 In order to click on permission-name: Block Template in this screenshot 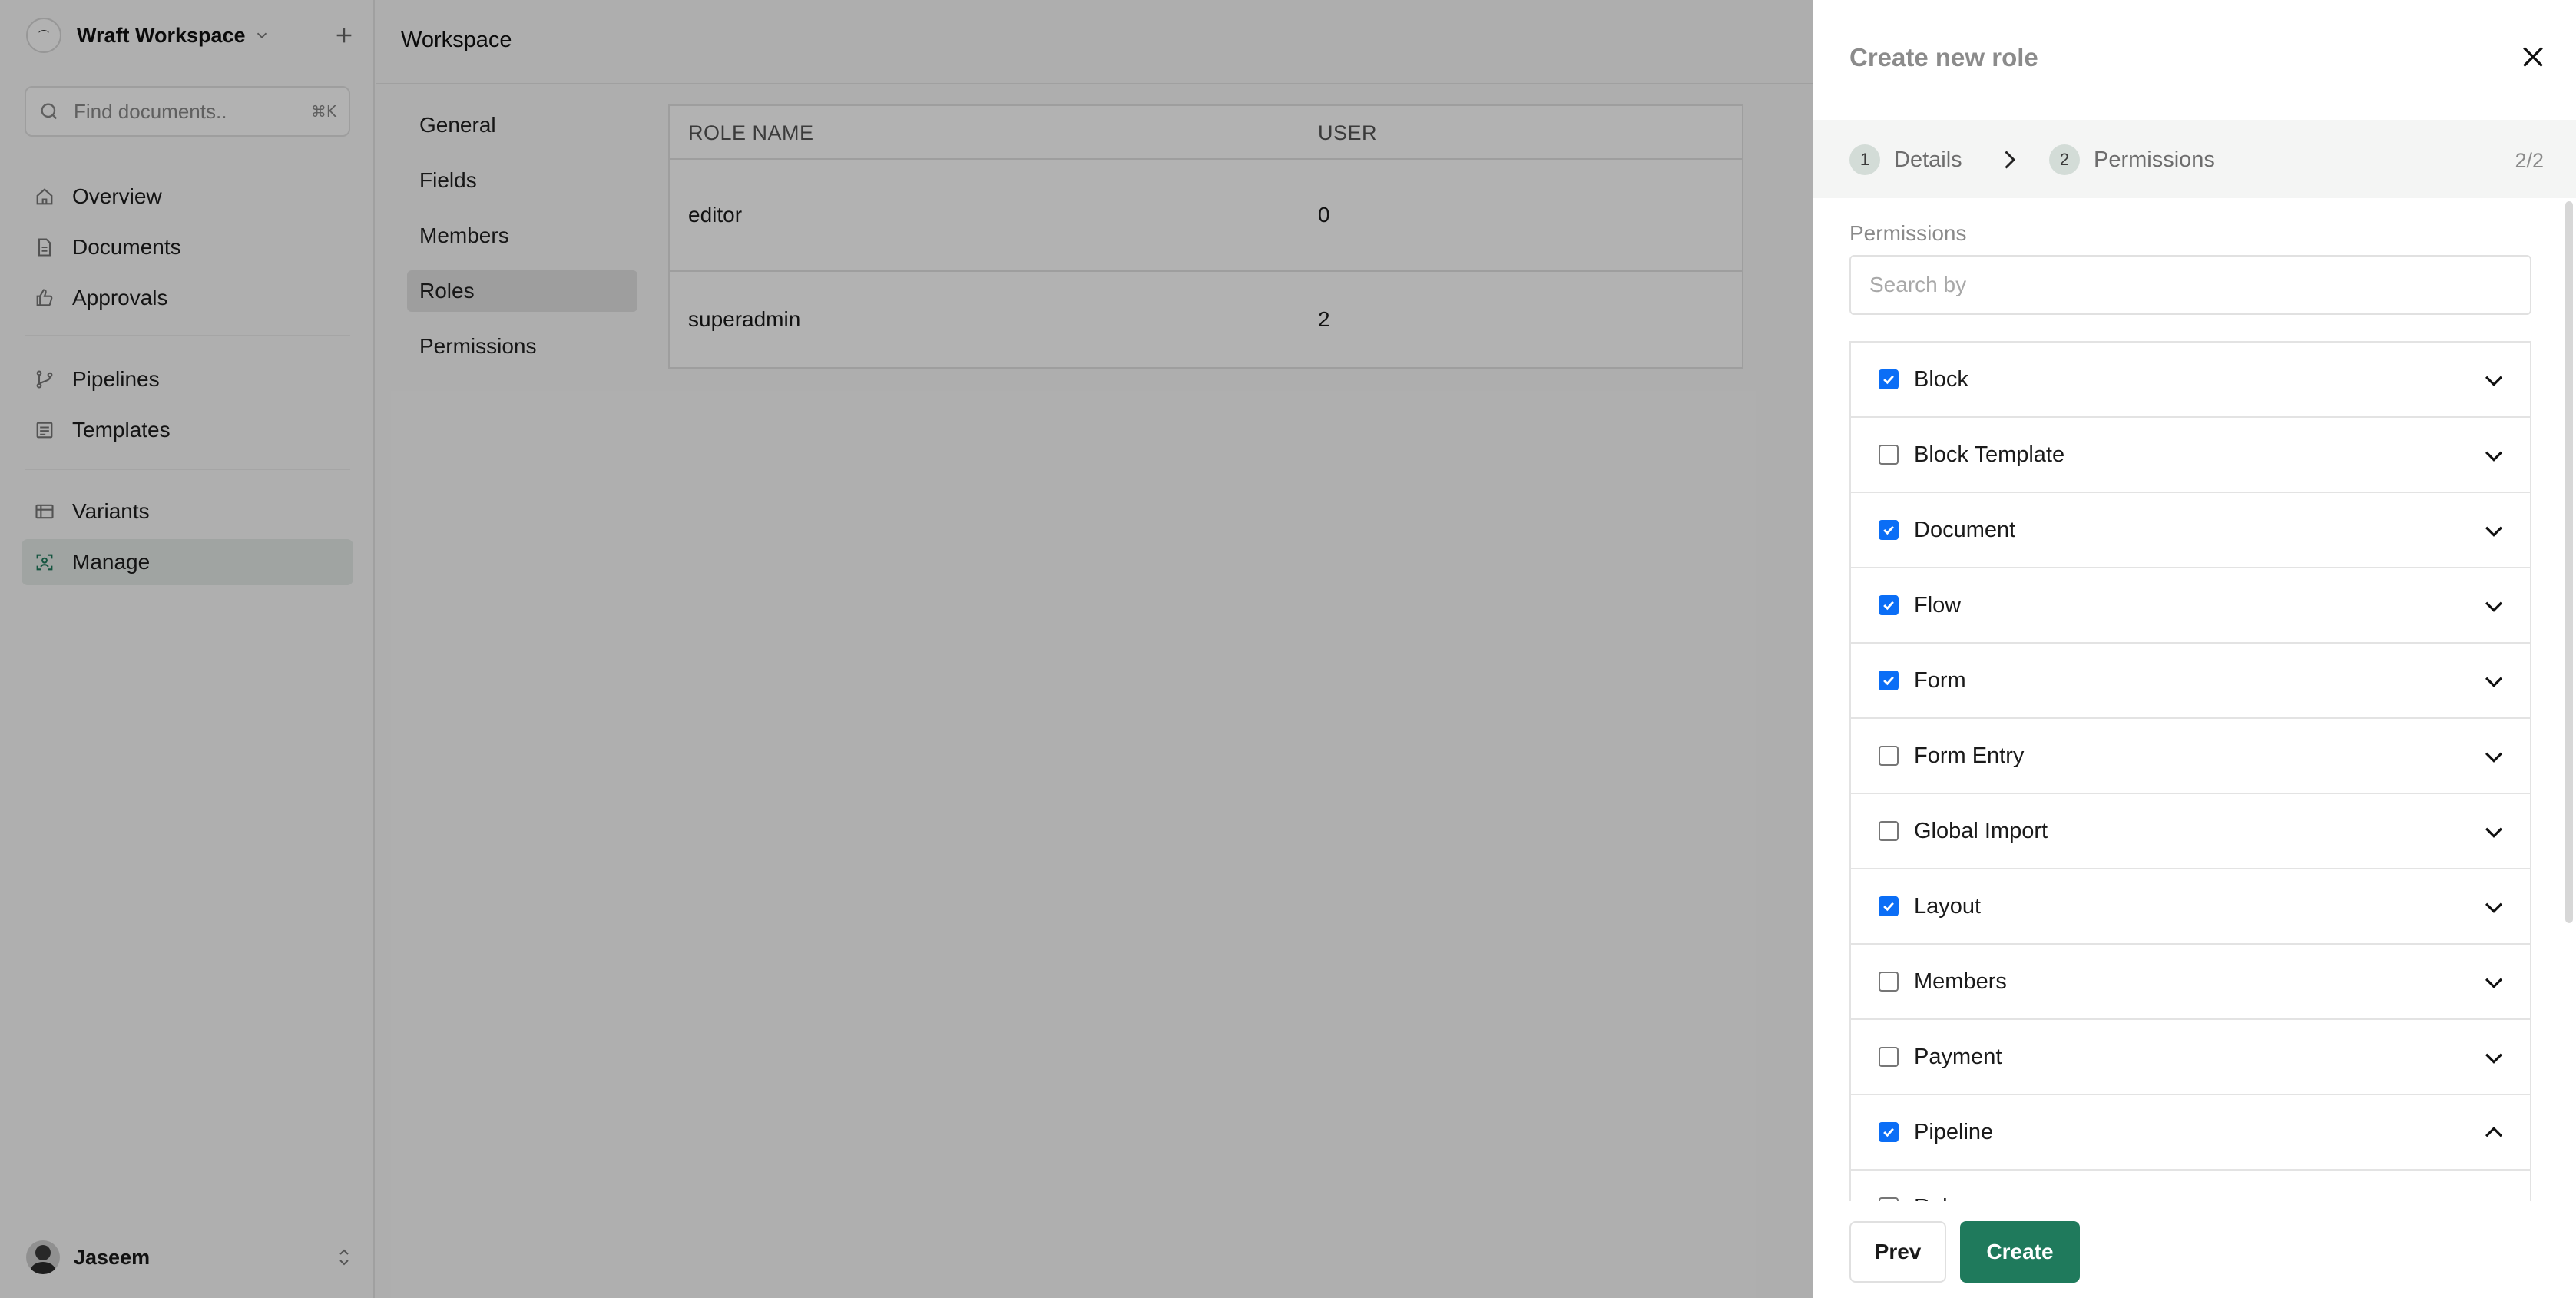, I will do `click(1989, 454)`.